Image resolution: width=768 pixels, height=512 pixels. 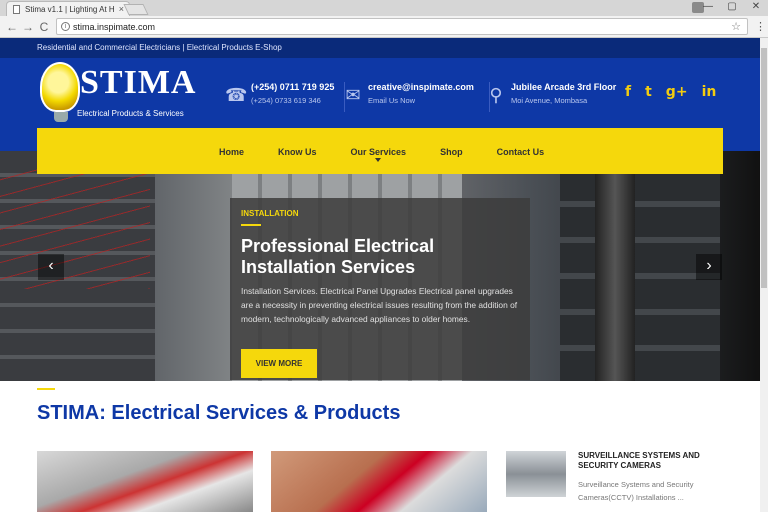 What do you see at coordinates (451, 151) in the screenshot?
I see `nav-shop: Shop` at bounding box center [451, 151].